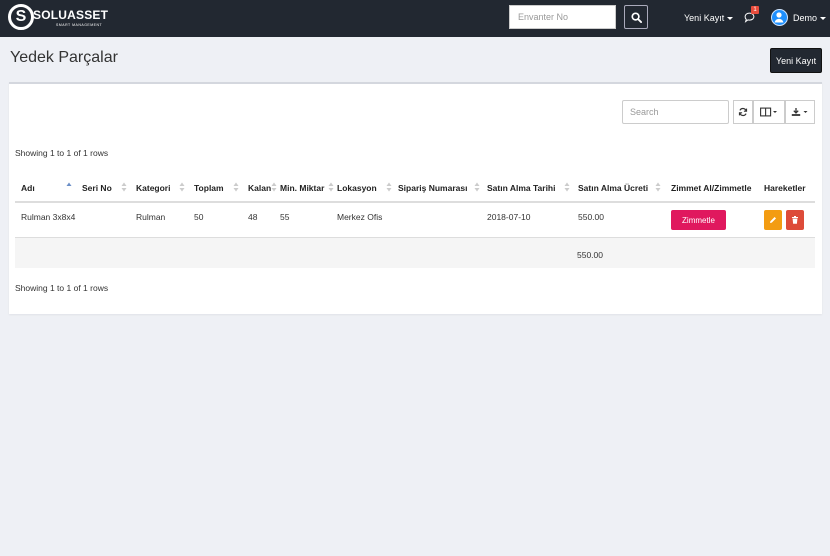  I want to click on column-header-location: Lokasyon, so click(357, 188).